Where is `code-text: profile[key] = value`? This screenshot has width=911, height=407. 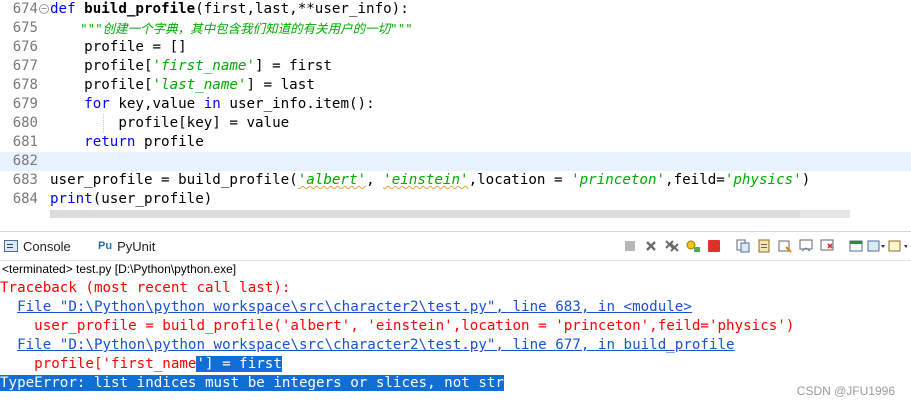
code-text: profile[key] = value is located at coordinates (170, 123).